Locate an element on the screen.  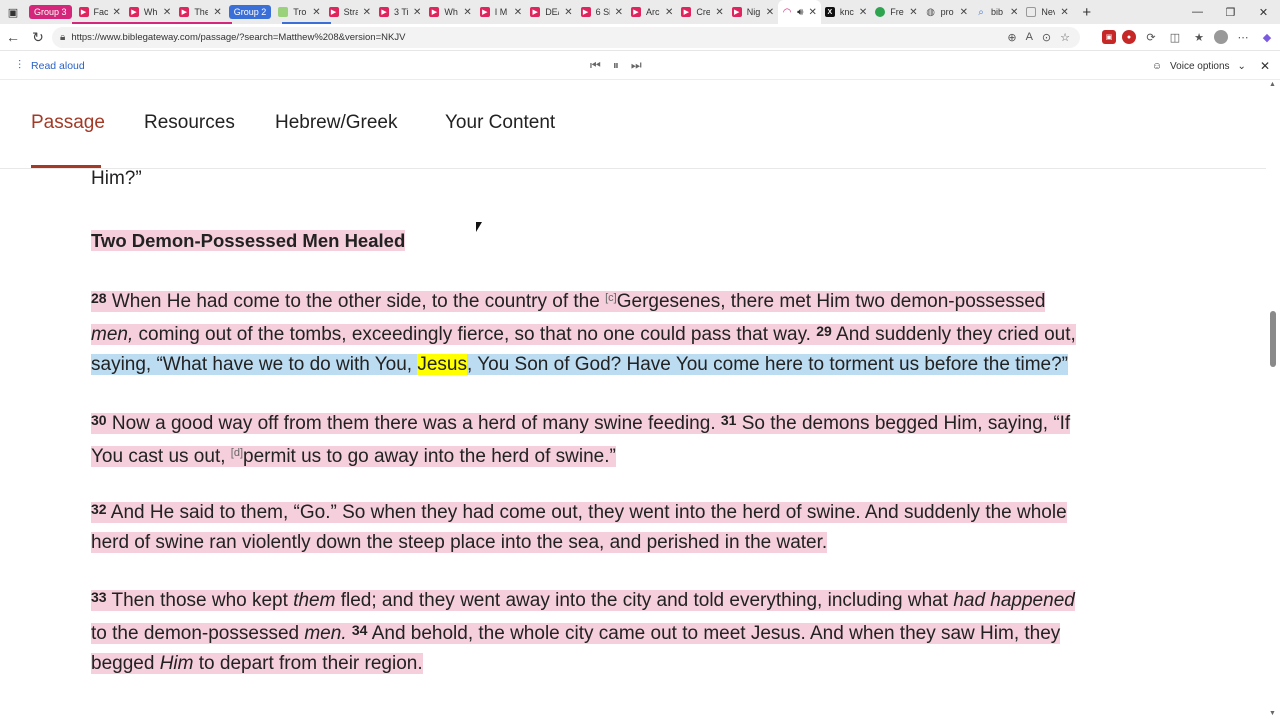
verse-number-30: 30 is located at coordinates (99, 420).